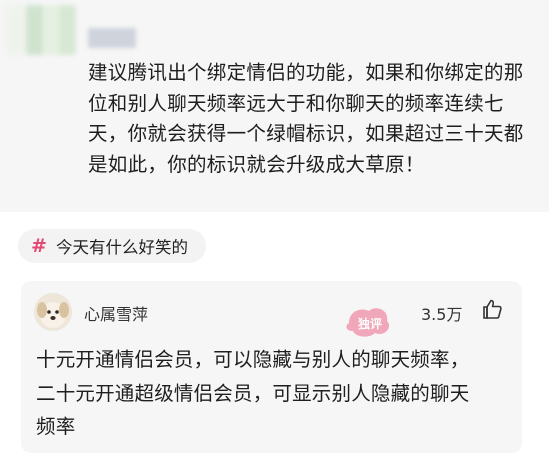  I want to click on comment-line-1: 十元开通情侣会员，可以隐藏与别人的聊天频率，, so click(253, 359).